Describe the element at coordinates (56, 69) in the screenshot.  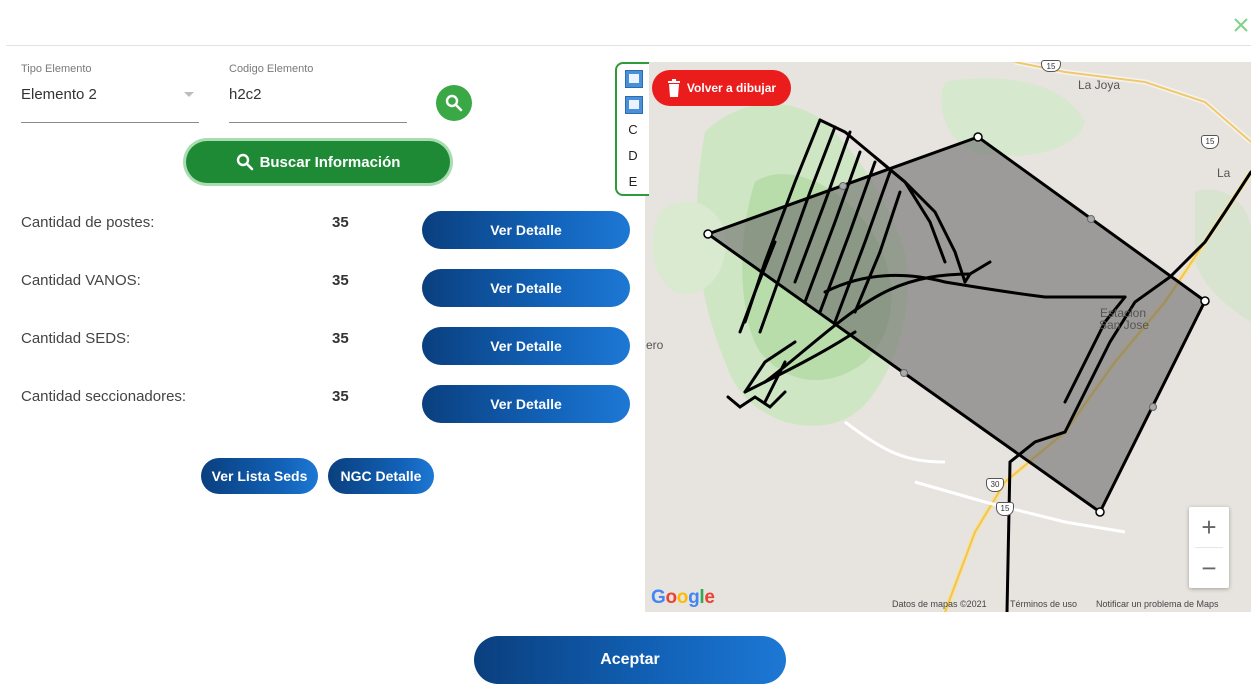
I see `tipo-elemento-label: Tipo Elemento` at that location.